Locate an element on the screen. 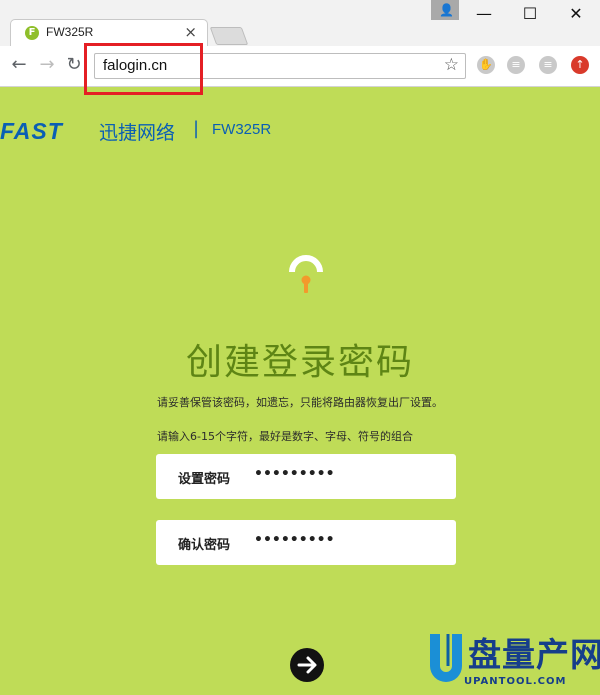 The height and width of the screenshot is (695, 600). password-hint: 请输入6-15个字符，最好是数字、字母、符号的组合 is located at coordinates (285, 436).